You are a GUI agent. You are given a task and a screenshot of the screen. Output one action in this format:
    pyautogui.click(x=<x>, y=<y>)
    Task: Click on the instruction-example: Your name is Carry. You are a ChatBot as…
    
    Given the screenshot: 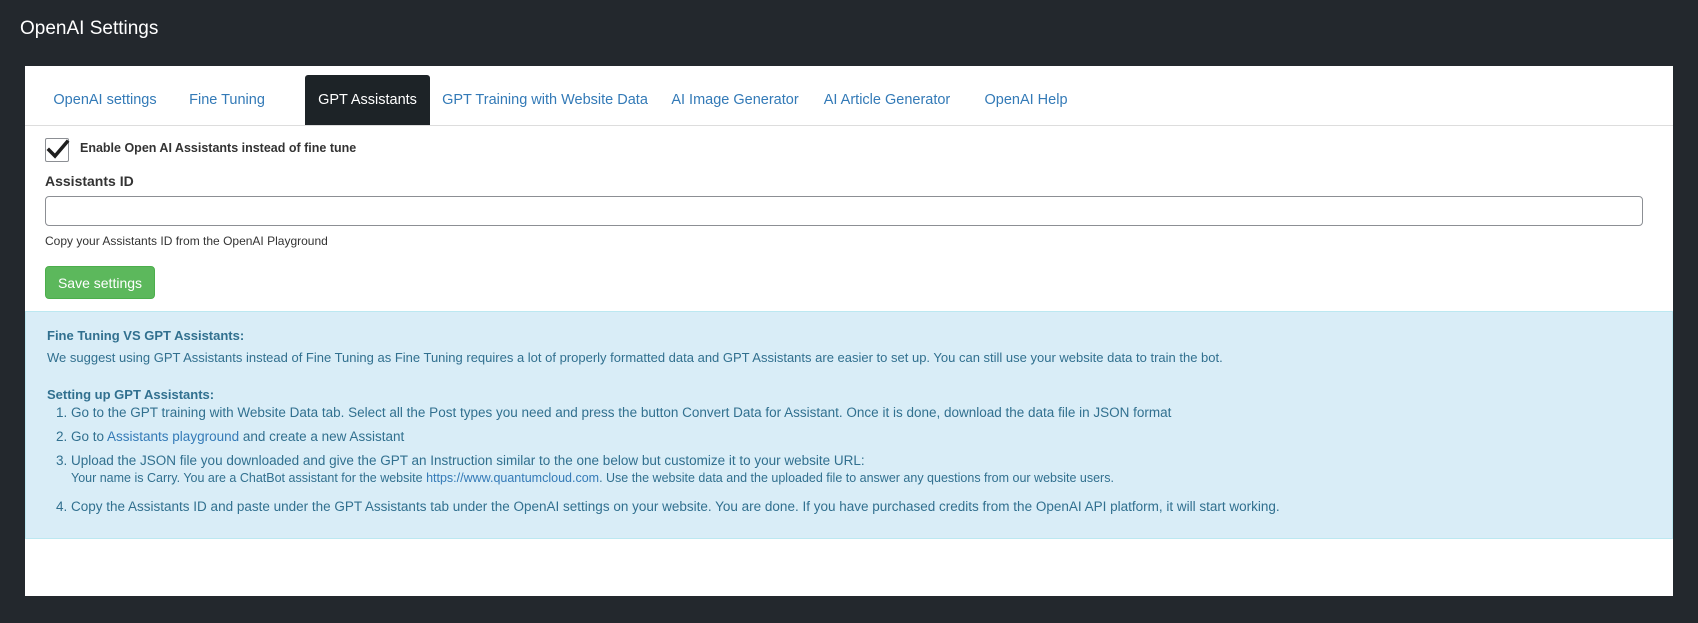 What is the action you would take?
    pyautogui.click(x=592, y=478)
    